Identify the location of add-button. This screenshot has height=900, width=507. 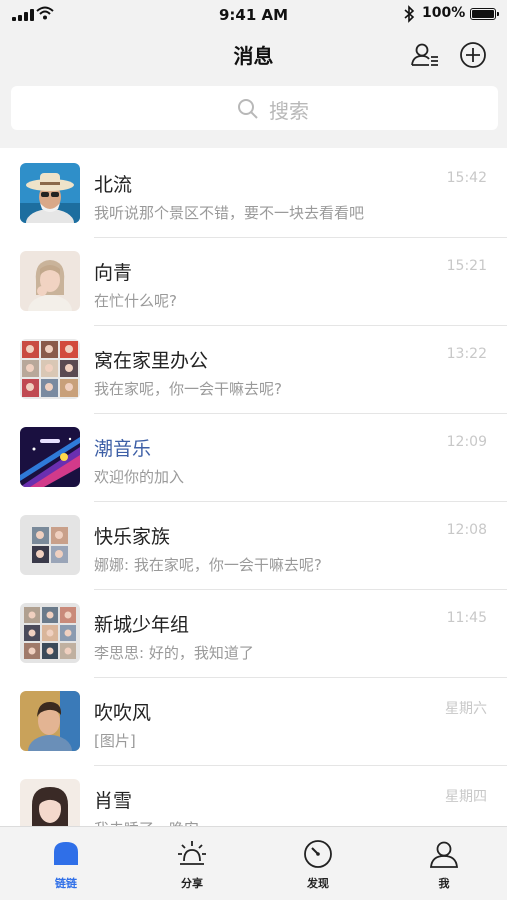
(473, 55).